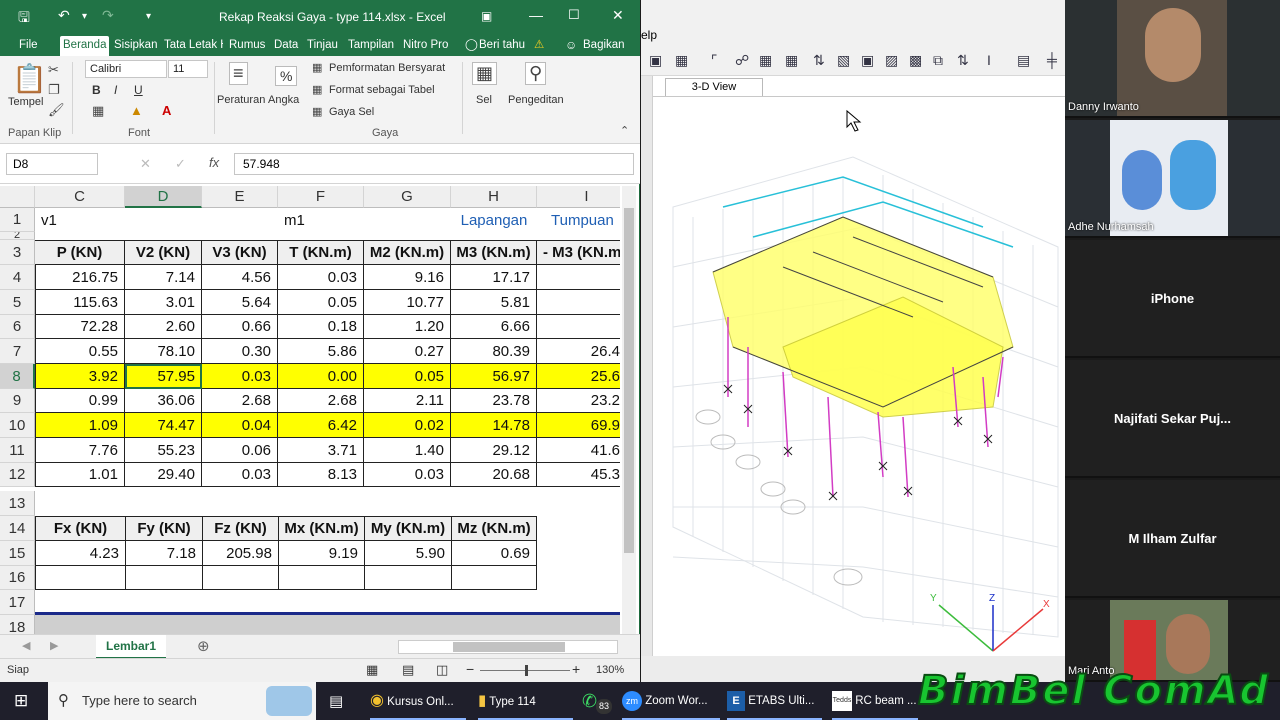 This screenshot has width=1280, height=720. Describe the element at coordinates (843, 60) in the screenshot. I see `tool-icon: ▧` at that location.